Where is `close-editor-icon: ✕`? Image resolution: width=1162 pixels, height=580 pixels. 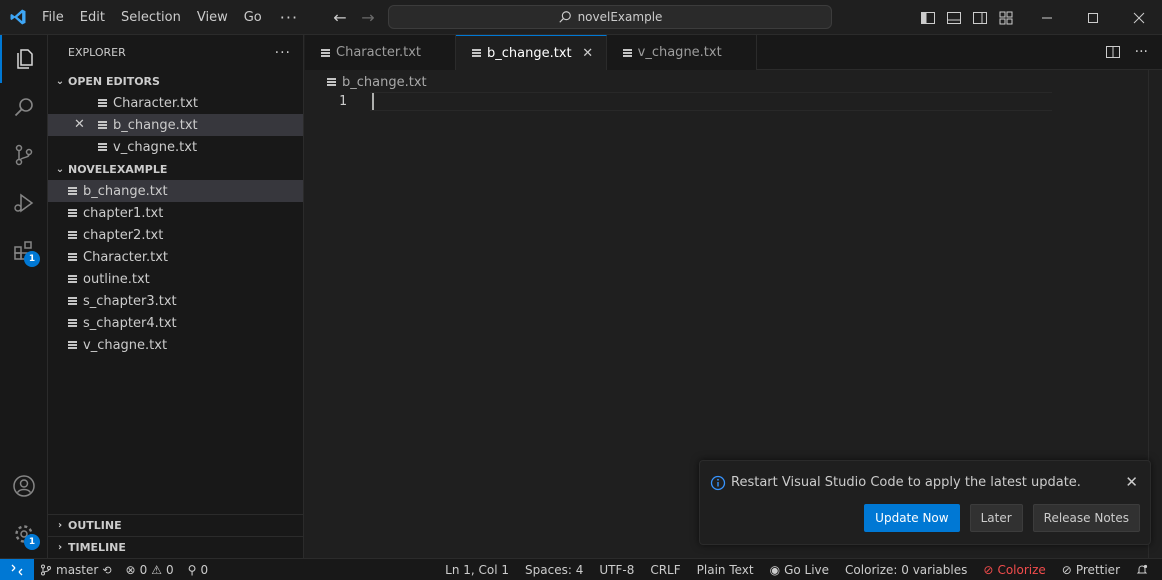 close-editor-icon: ✕ is located at coordinates (79, 124).